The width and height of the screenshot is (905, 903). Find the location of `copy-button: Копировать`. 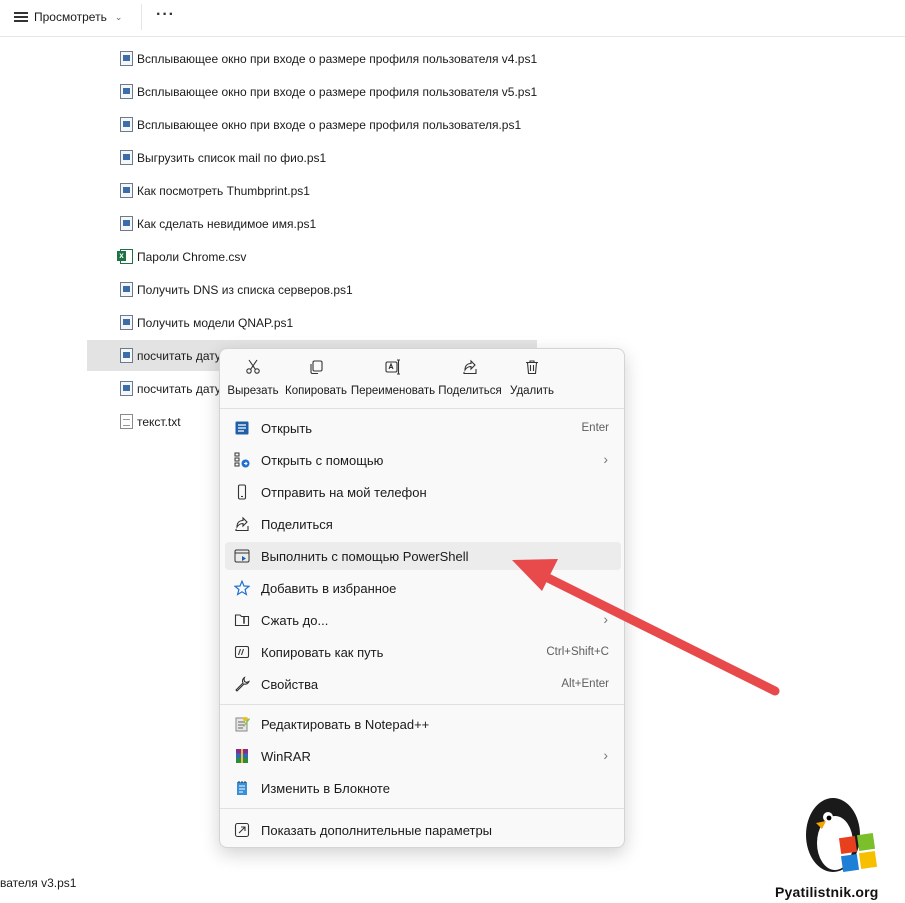

copy-button: Копировать is located at coordinates (316, 378).